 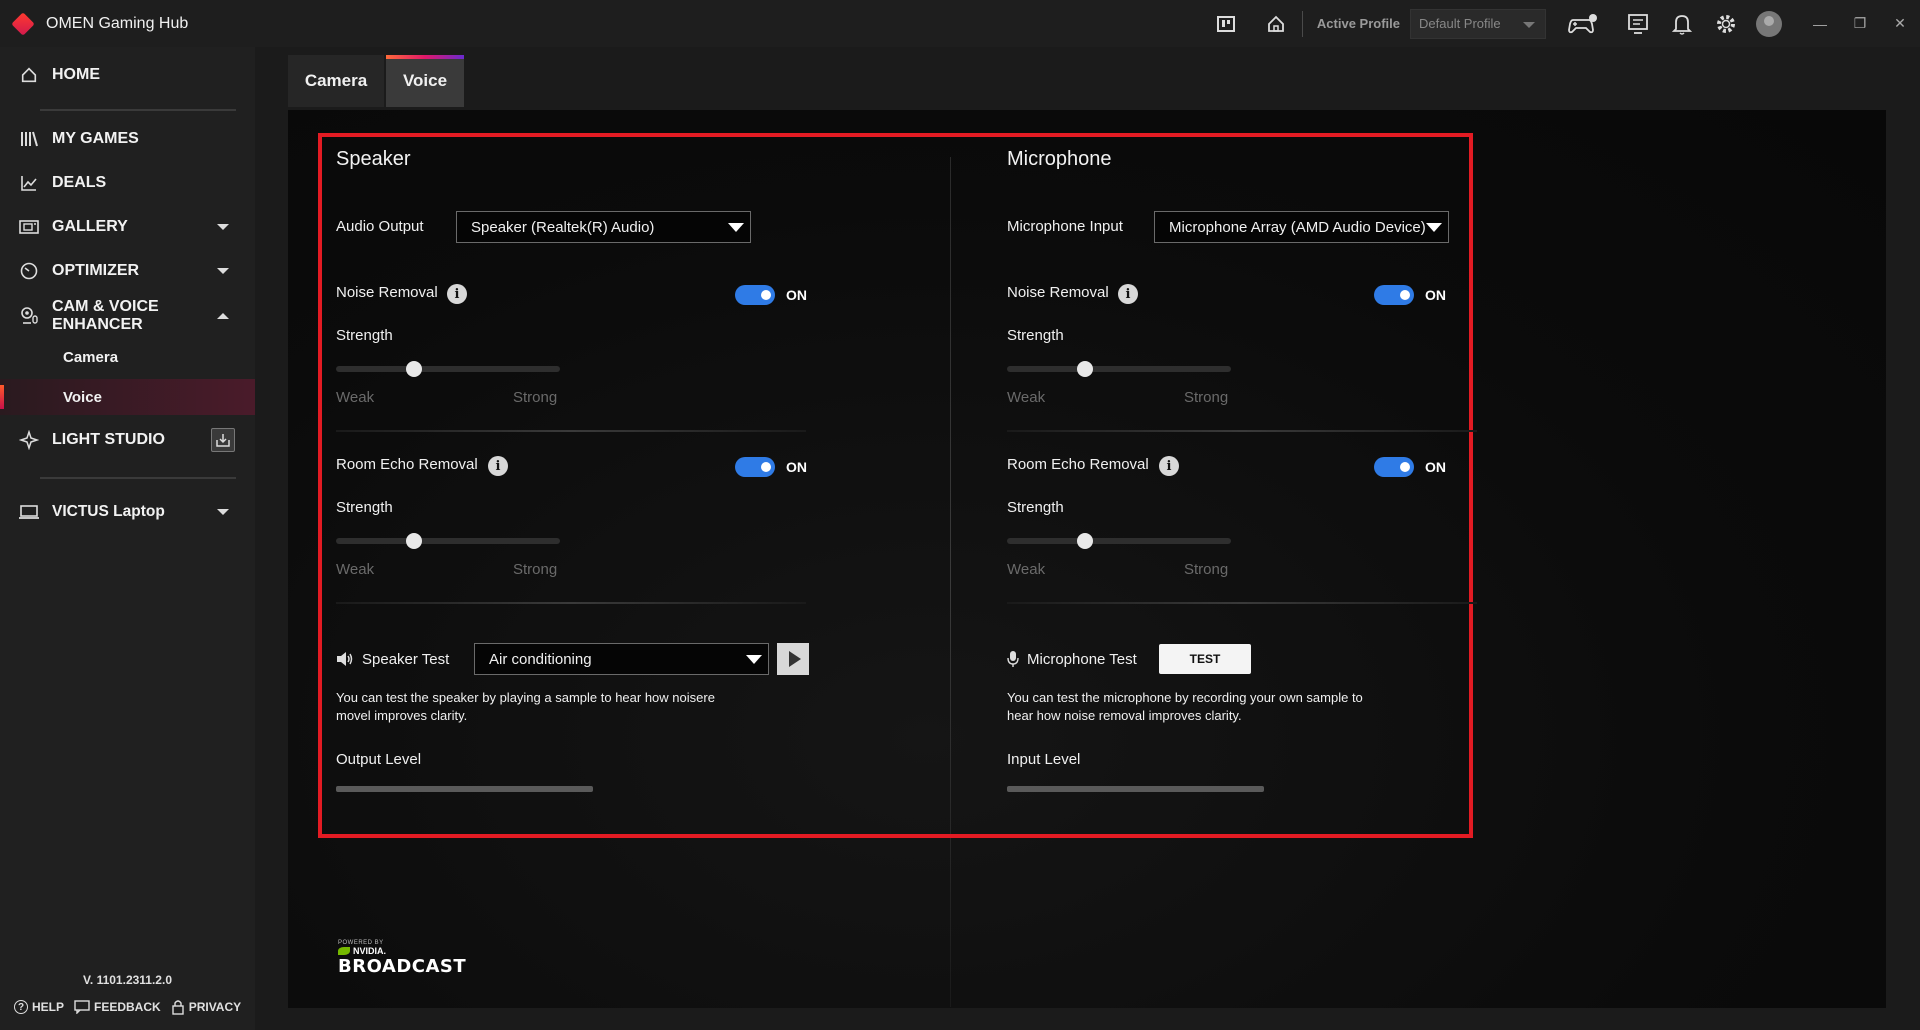 What do you see at coordinates (1583, 24) in the screenshot?
I see `controller-icon` at bounding box center [1583, 24].